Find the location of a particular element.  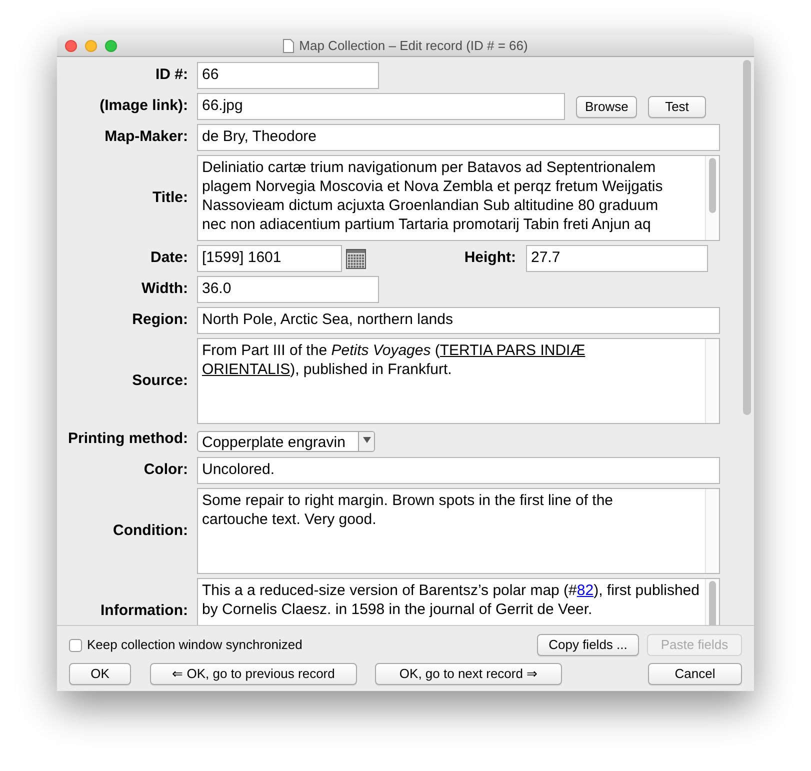

text-area: This a a reduced-size version of Barentsz’s polar map (#82), first published by Cornelis Claesz. in 1598 in the journal of Gerrit de Veer. is located at coordinates (458, 601).